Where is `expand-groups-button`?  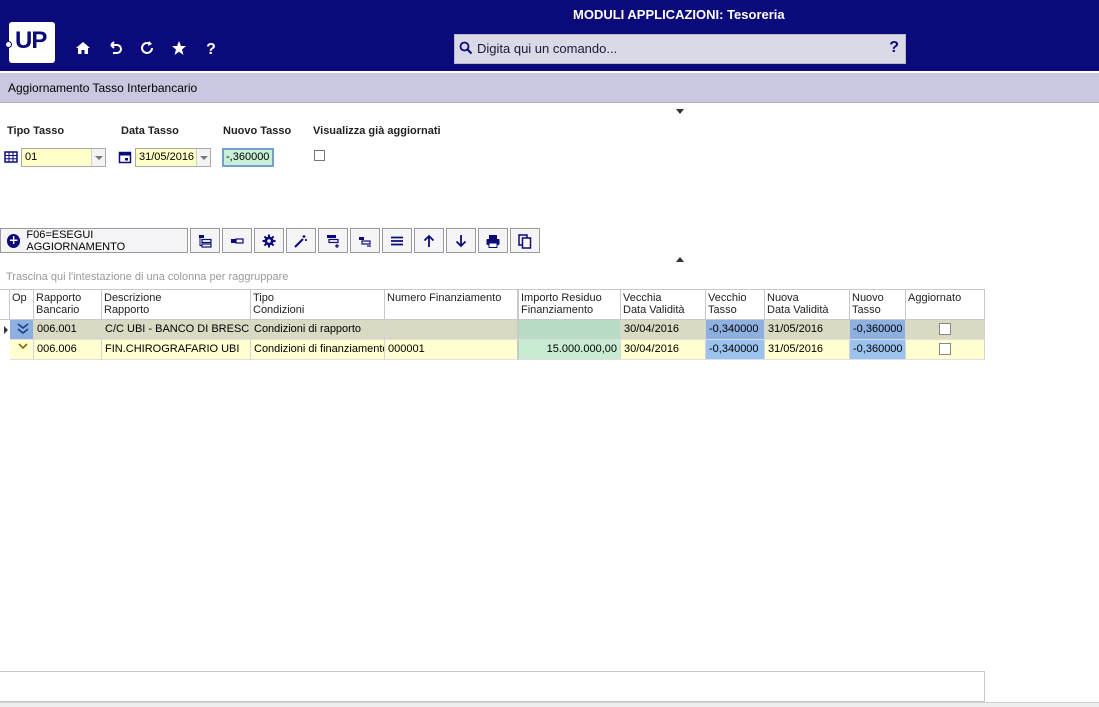
expand-groups-button is located at coordinates (205, 240).